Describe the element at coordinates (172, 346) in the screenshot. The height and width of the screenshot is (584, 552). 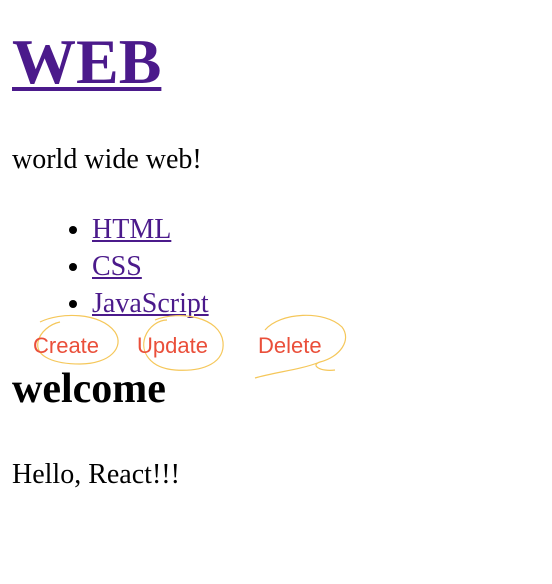
I see `update-button: Update` at that location.